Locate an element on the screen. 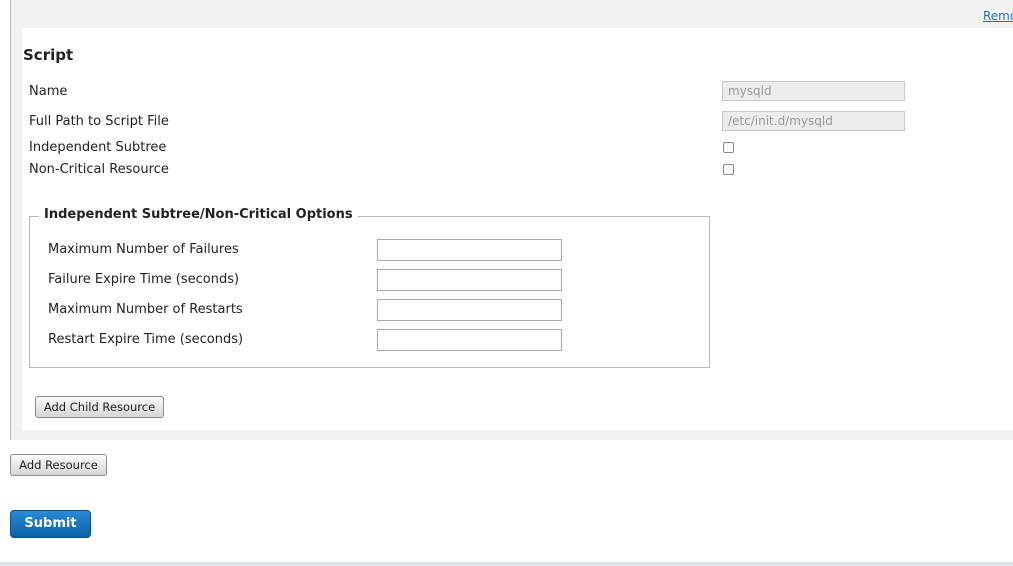  remove-resource-link: Remo is located at coordinates (998, 16).